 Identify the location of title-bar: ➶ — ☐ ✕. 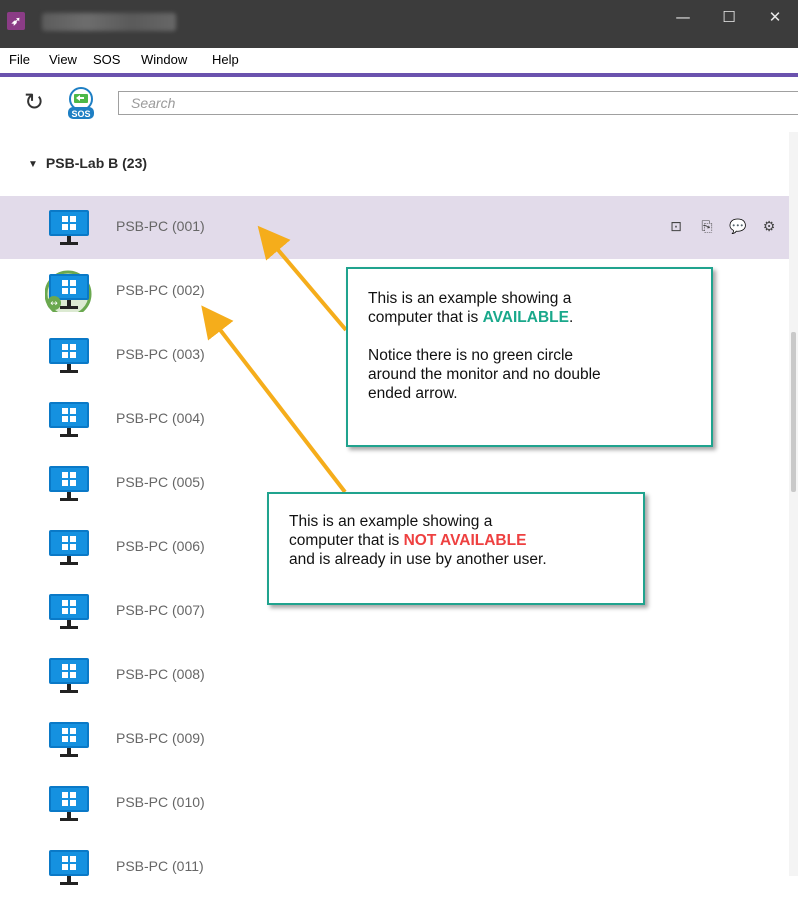
(399, 24).